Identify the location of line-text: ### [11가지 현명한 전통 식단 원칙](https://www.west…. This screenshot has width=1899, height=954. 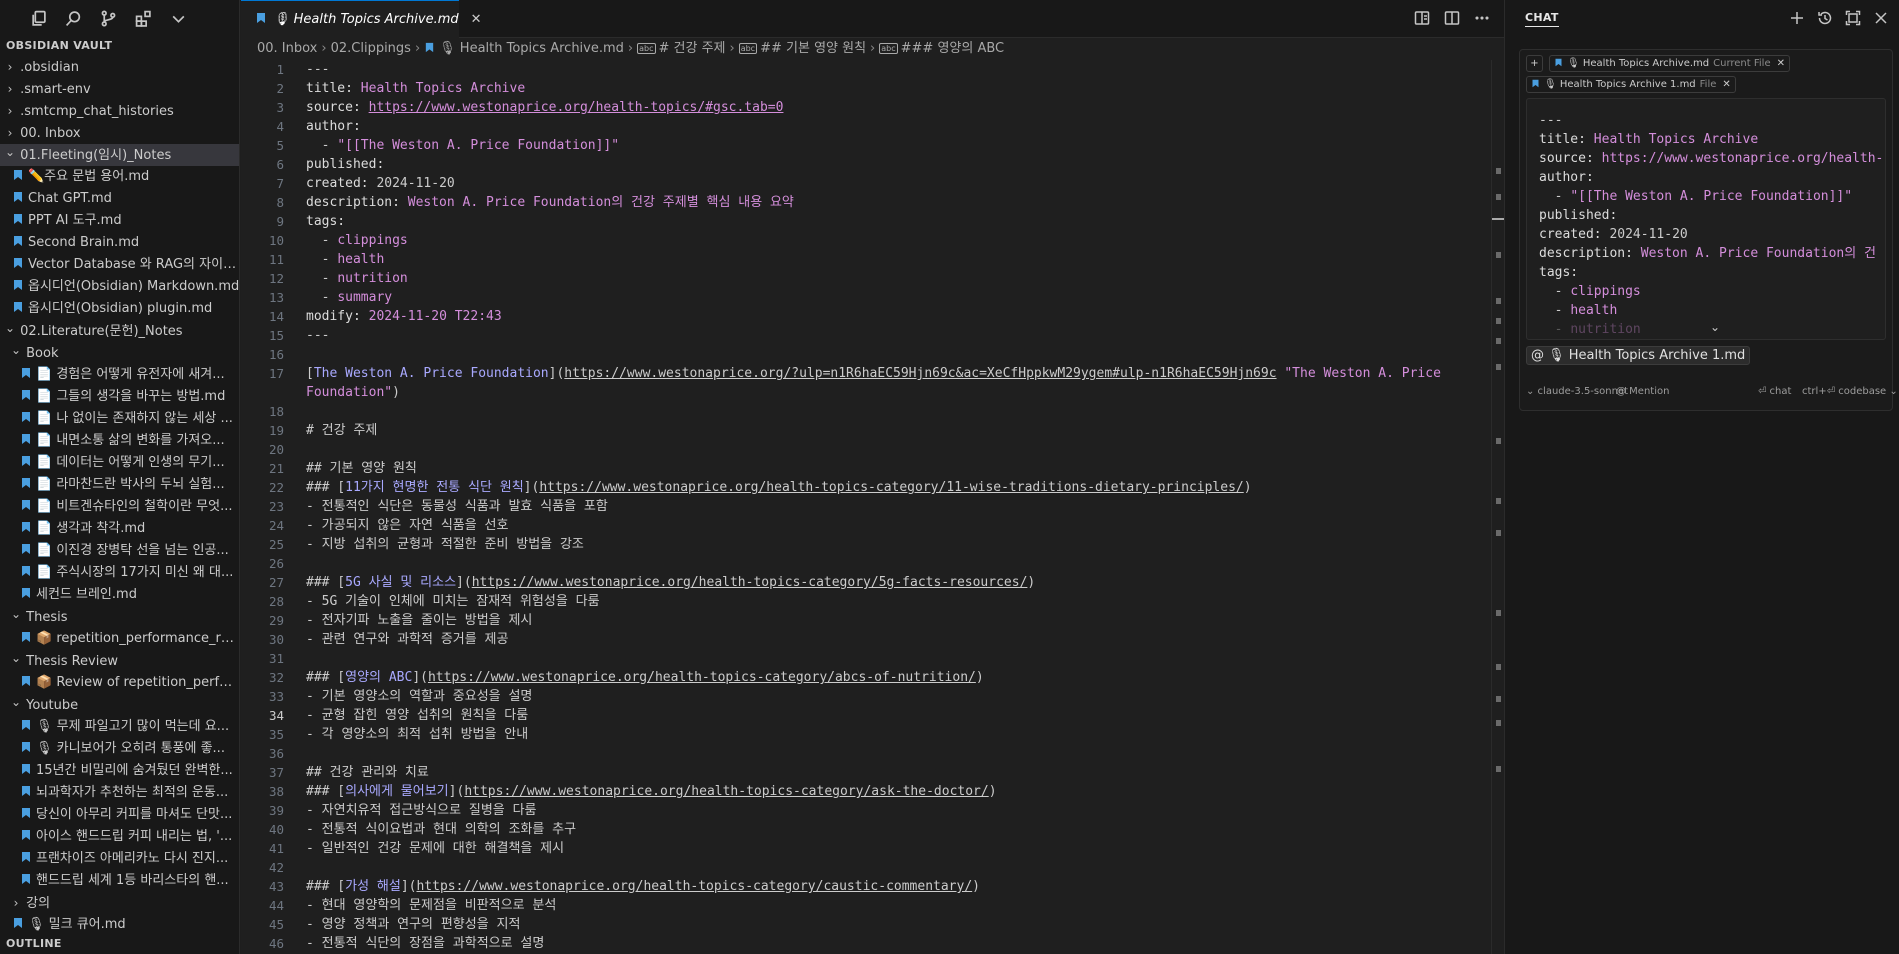
(876, 487).